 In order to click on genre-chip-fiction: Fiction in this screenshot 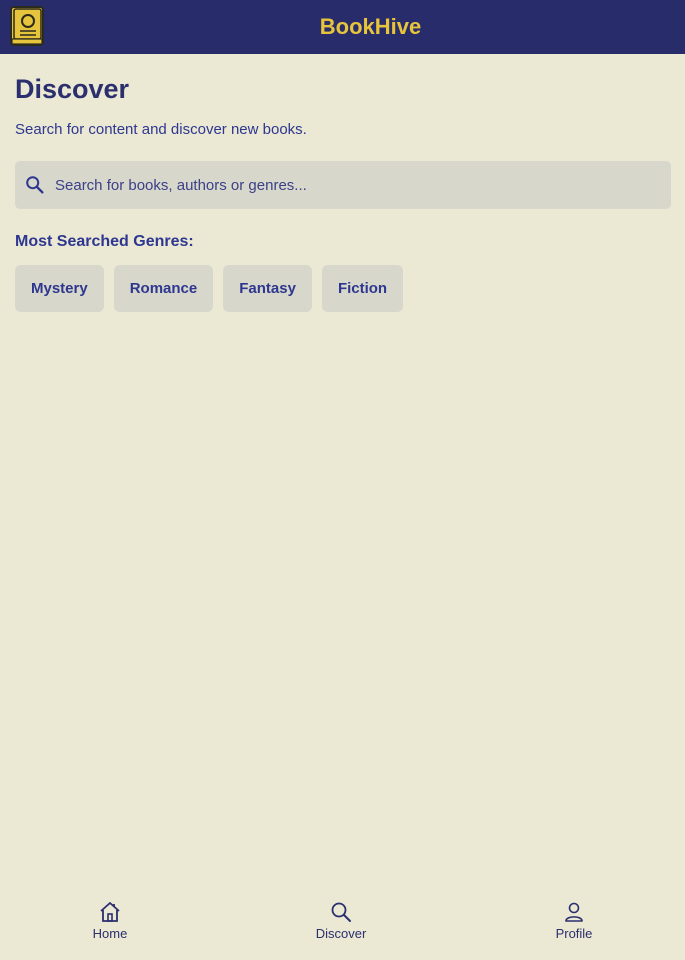, I will do `click(362, 288)`.